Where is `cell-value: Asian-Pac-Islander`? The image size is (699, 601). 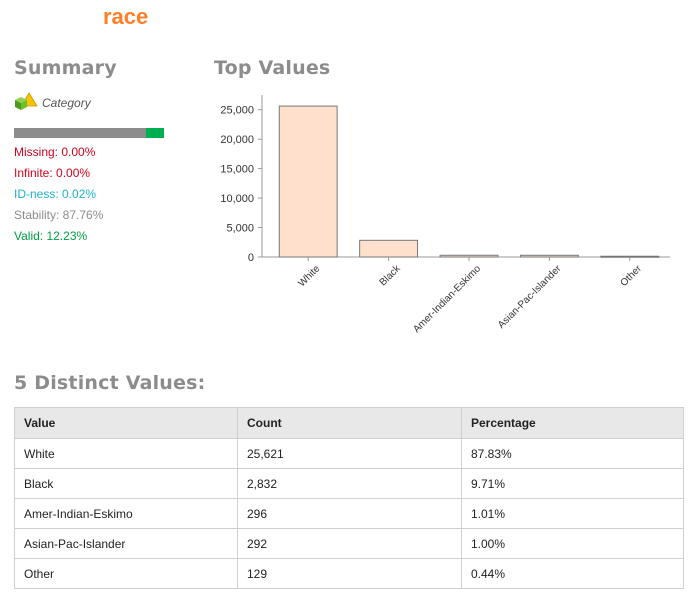 cell-value: Asian-Pac-Islander is located at coordinates (126, 543).